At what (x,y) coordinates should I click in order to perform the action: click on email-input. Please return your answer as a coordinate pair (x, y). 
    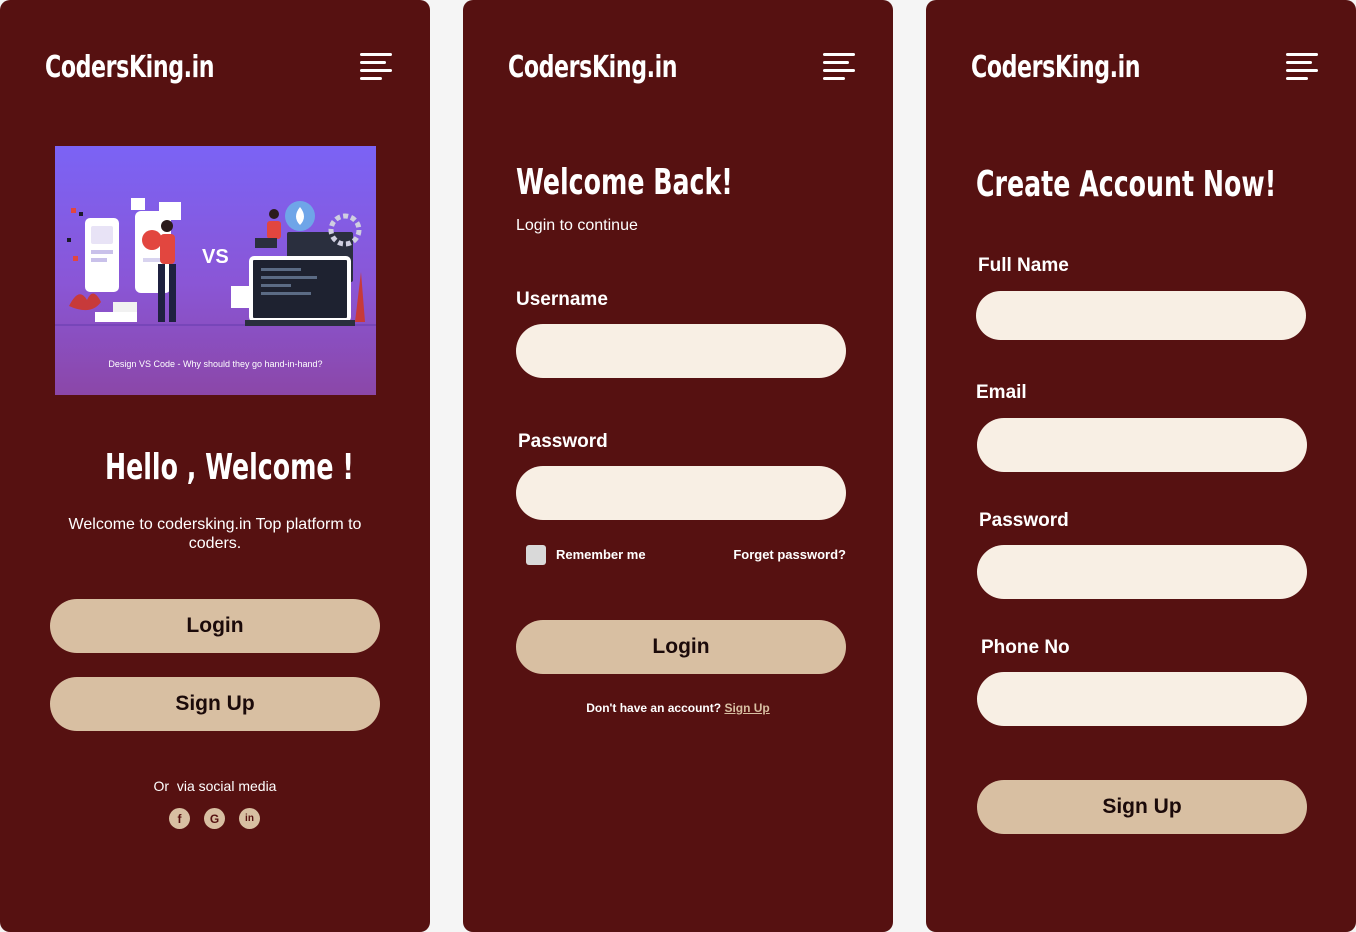
    Looking at the image, I should click on (1142, 445).